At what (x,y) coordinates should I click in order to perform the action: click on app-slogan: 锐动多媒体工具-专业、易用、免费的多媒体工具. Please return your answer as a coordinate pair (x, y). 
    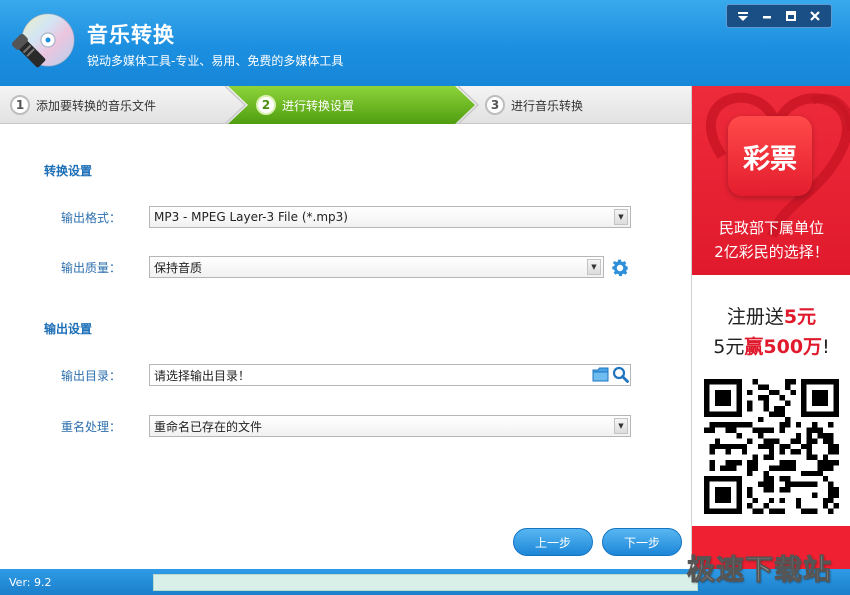
    Looking at the image, I should click on (215, 61).